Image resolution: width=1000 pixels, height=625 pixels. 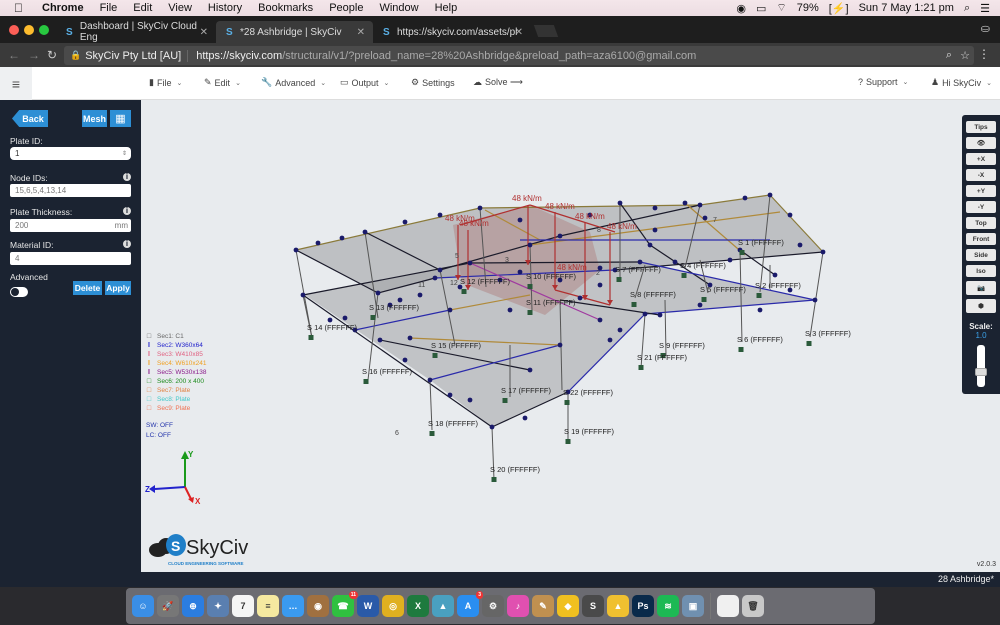 What do you see at coordinates (981, 207) in the screenshot?
I see `view-minus-y-button: -Y` at bounding box center [981, 207].